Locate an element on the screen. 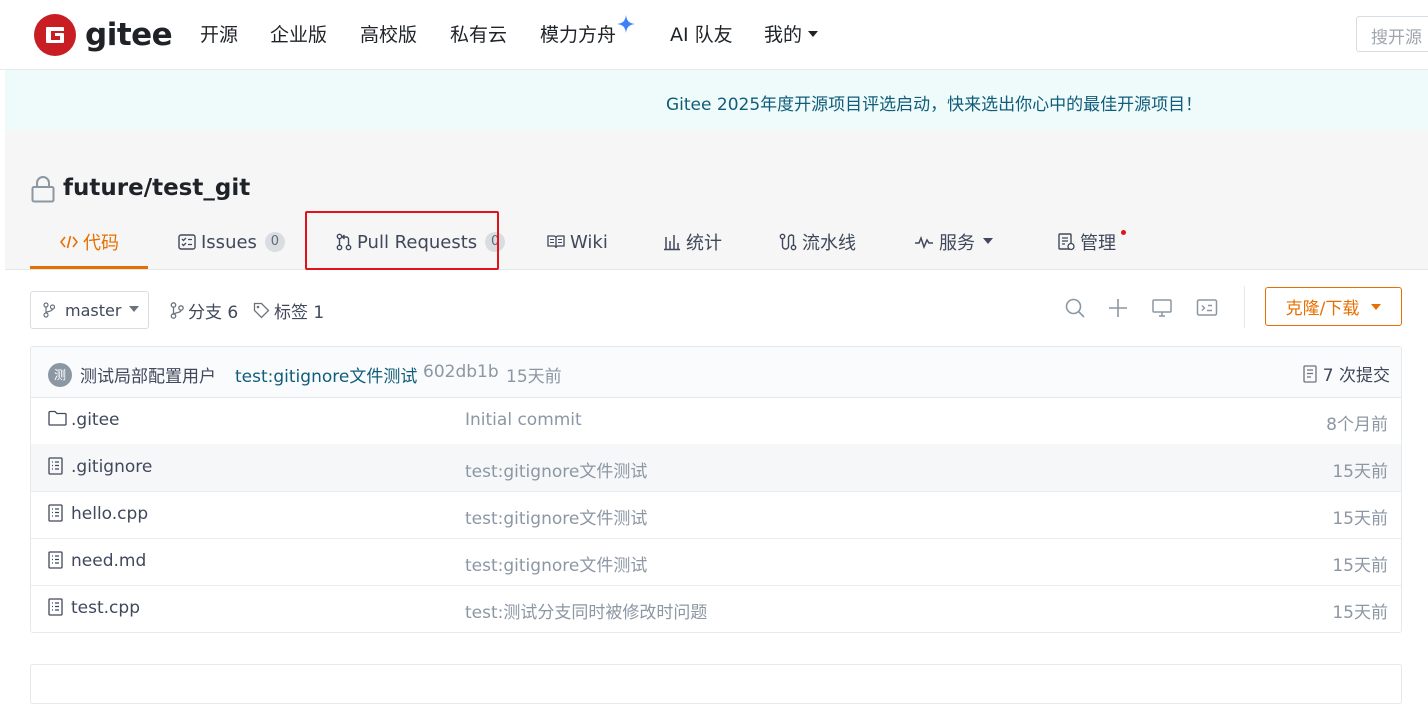 Image resolution: width=1428 pixels, height=704 pixels. commits-count: 7 次提交 is located at coordinates (1356, 376).